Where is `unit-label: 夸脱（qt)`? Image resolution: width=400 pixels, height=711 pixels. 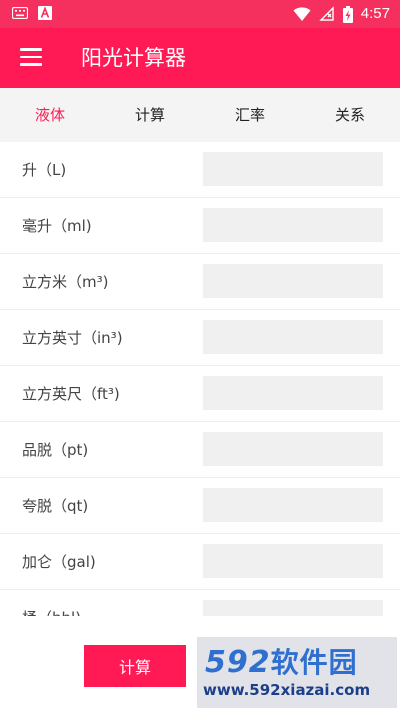
unit-label: 夸脱（qt) is located at coordinates (55, 506).